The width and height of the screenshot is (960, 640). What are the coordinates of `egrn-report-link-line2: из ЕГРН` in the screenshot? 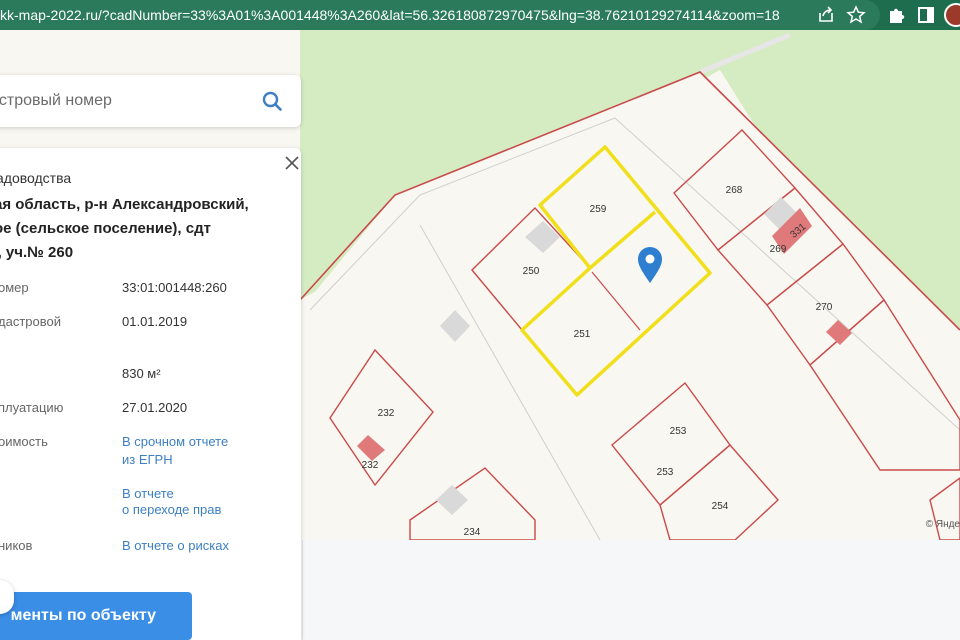 It's located at (147, 459).